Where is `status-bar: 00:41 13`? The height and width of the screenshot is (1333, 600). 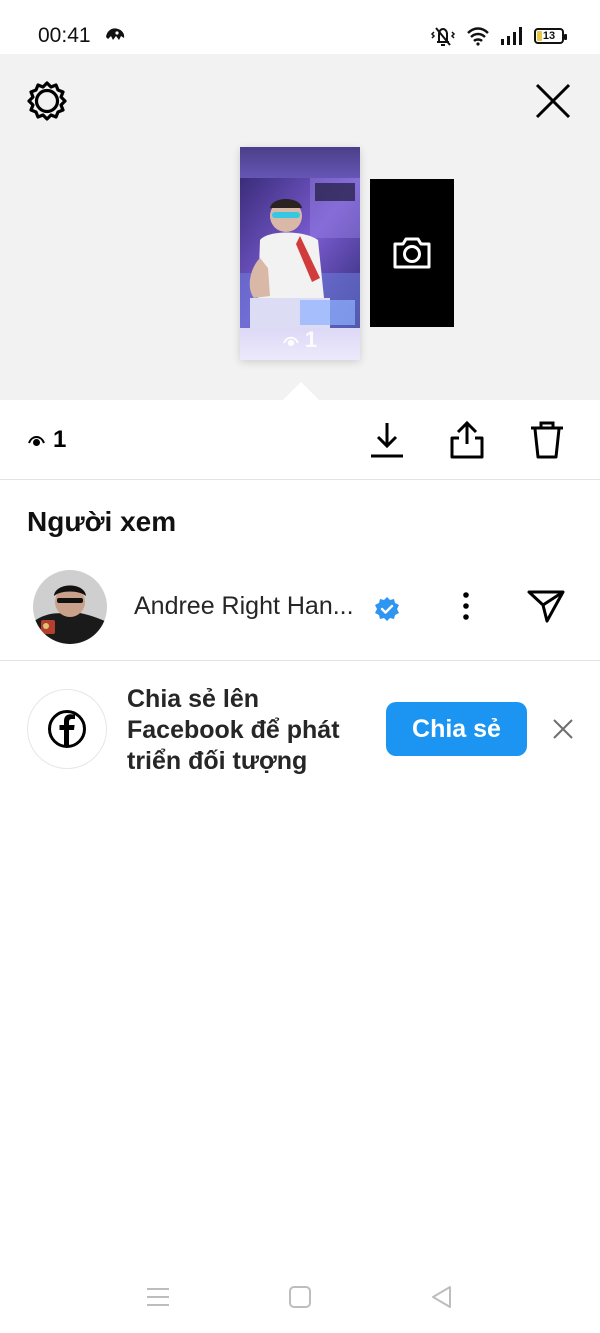 status-bar: 00:41 13 is located at coordinates (300, 27).